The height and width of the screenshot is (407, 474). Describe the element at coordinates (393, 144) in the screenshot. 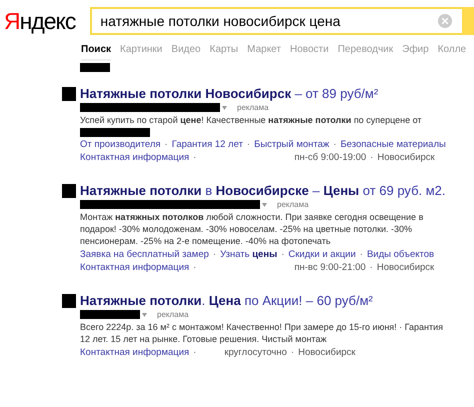

I see `sitelink: Безопасные материалы` at that location.